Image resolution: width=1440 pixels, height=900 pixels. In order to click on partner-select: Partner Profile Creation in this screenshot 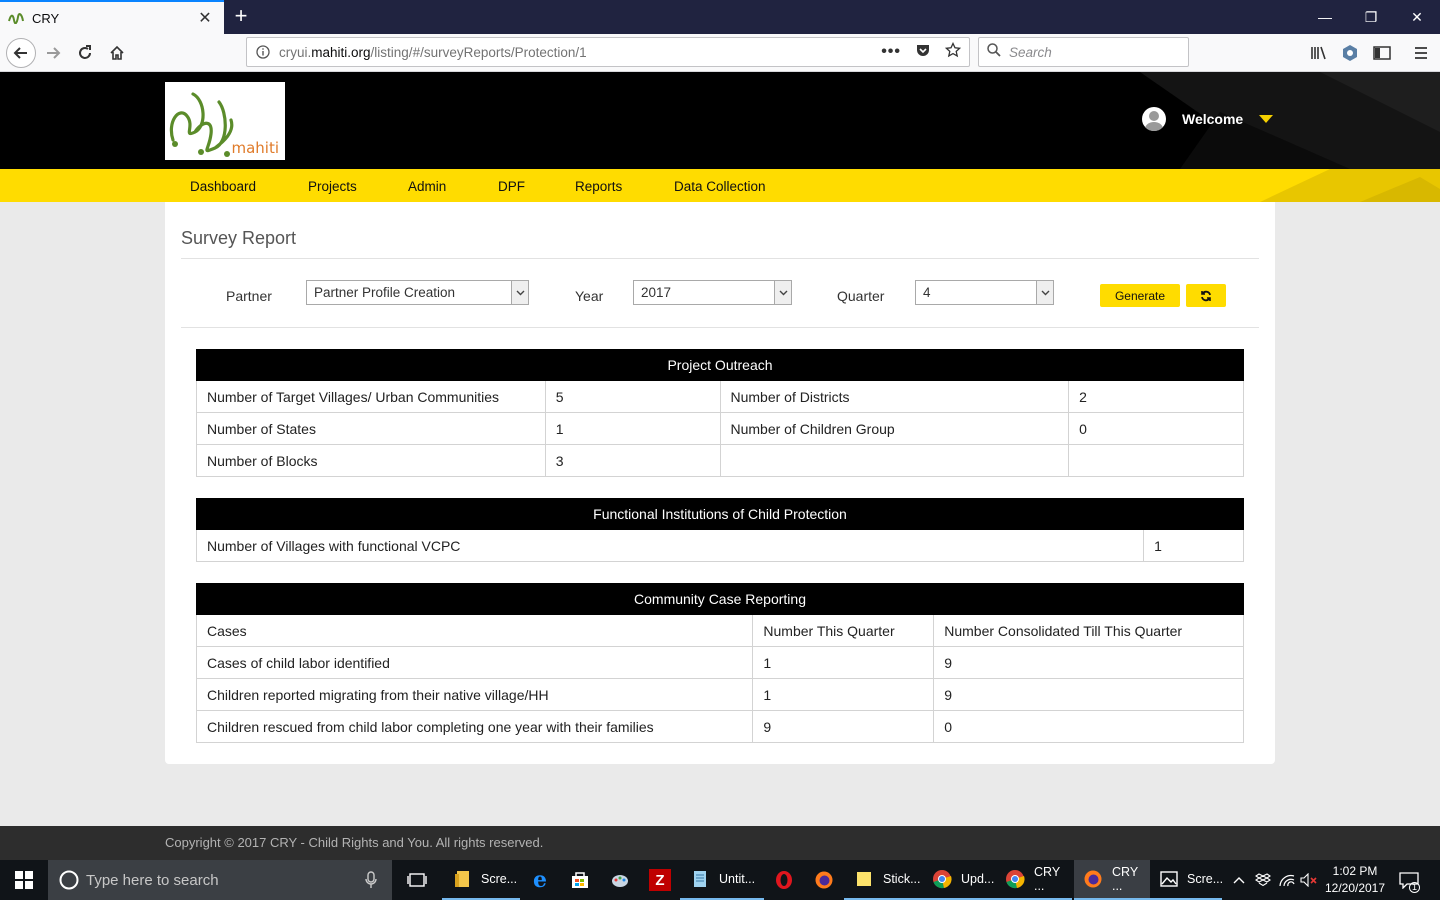, I will do `click(417, 292)`.